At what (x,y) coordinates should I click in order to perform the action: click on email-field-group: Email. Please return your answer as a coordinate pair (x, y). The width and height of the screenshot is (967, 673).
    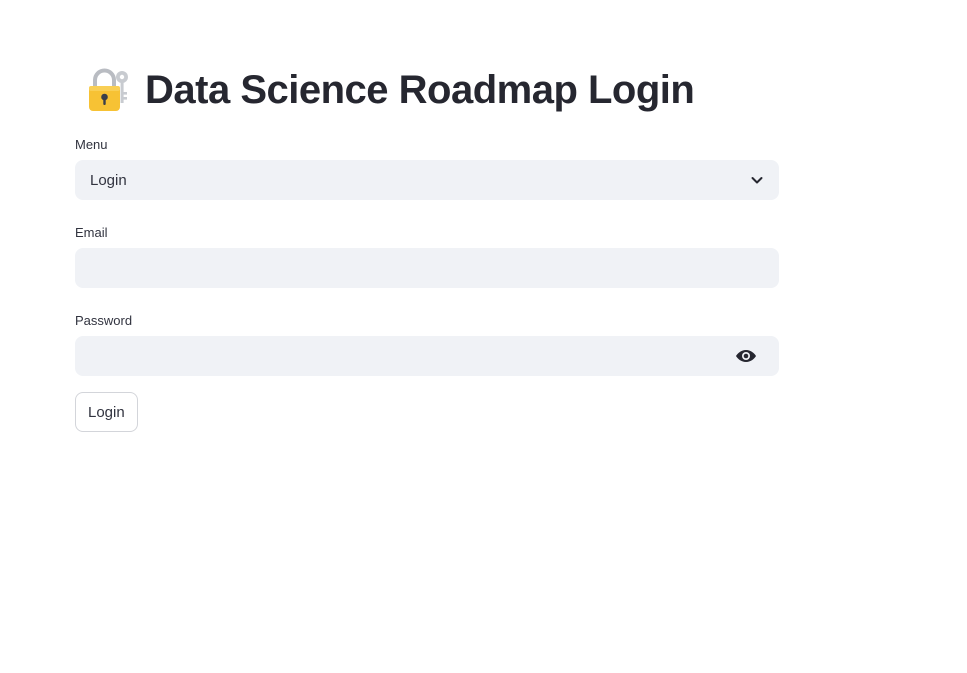
    Looking at the image, I should click on (427, 256).